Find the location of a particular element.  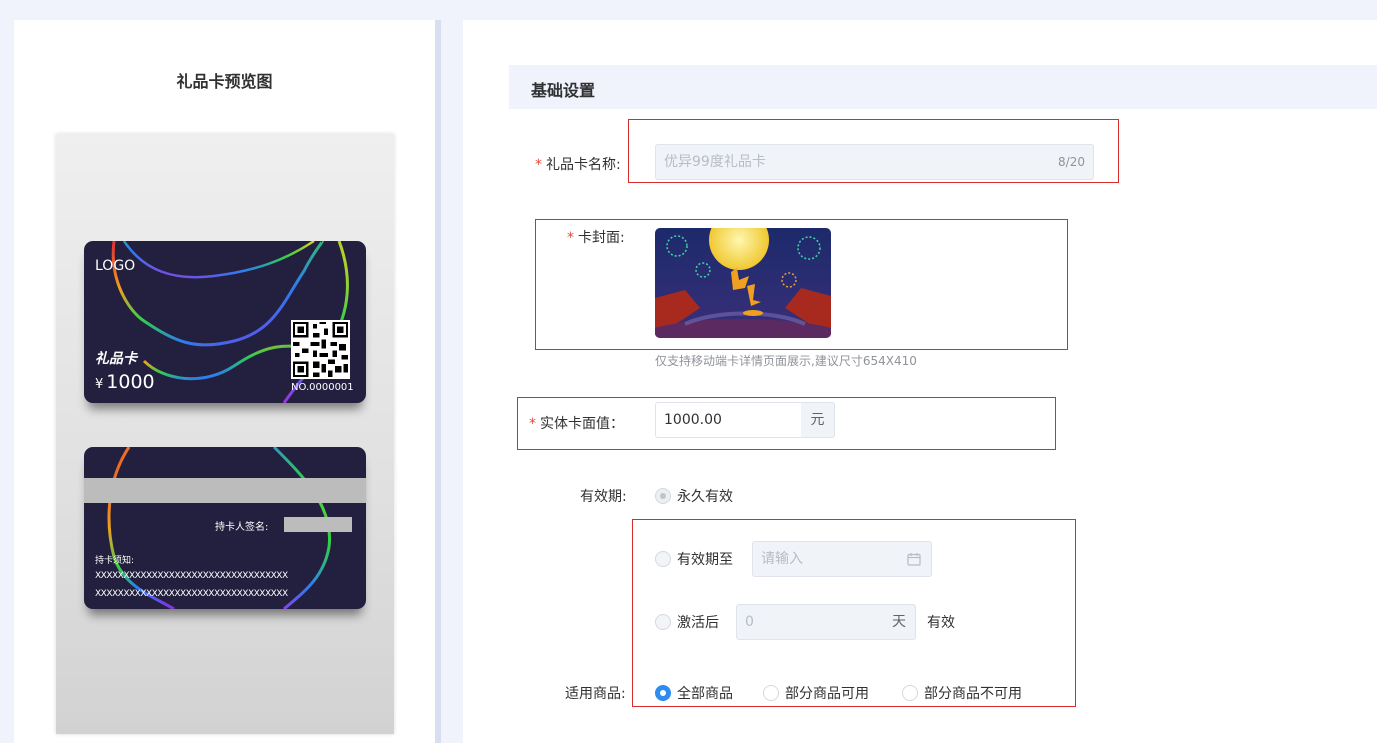

card-brand: 礼品卡 is located at coordinates (116, 359).